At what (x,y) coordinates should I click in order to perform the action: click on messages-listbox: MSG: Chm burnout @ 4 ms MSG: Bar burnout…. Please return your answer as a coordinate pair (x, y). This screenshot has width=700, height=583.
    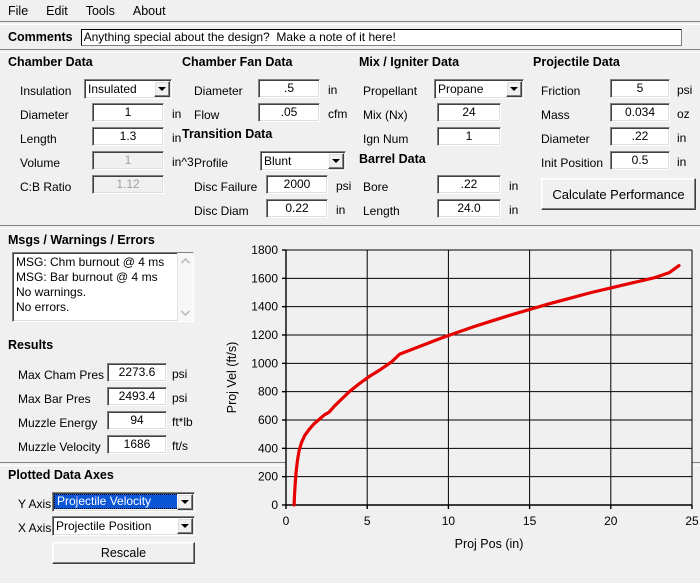
    Looking at the image, I should click on (103, 287).